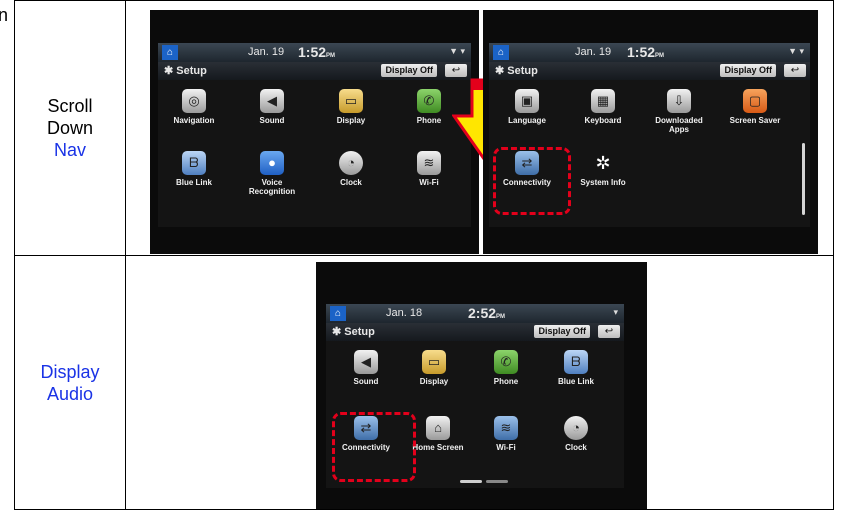 This screenshot has width=843, height=510. I want to click on menu-item-system-info: ✲ System Info, so click(603, 169).